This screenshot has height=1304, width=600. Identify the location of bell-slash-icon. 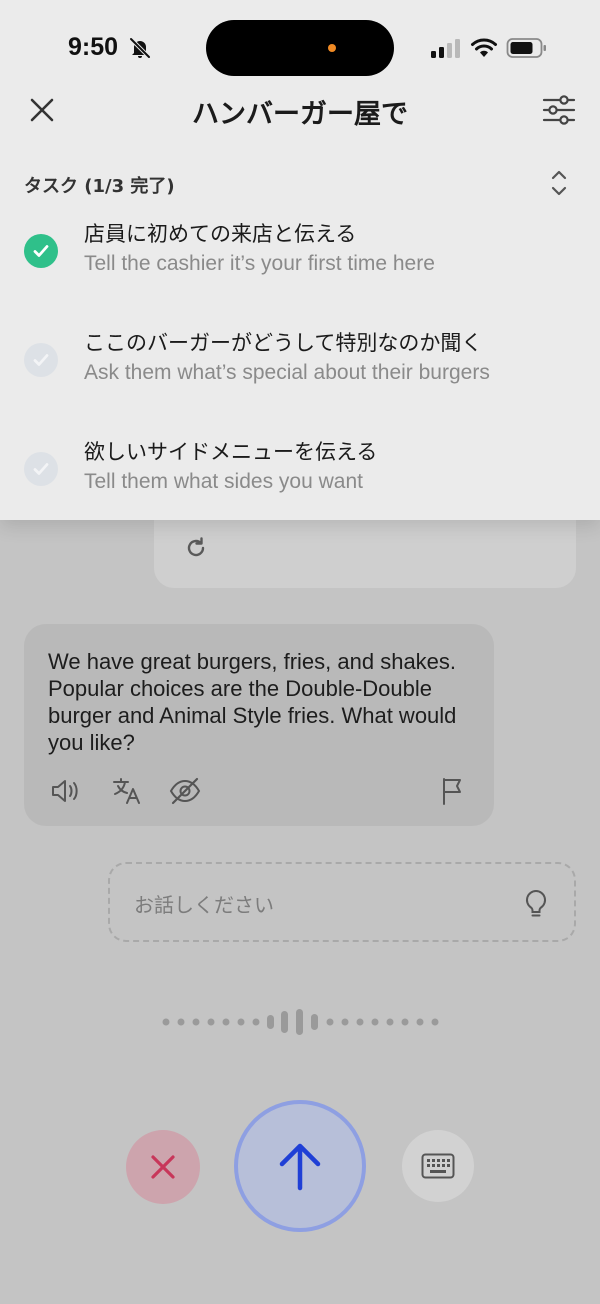
(140, 48).